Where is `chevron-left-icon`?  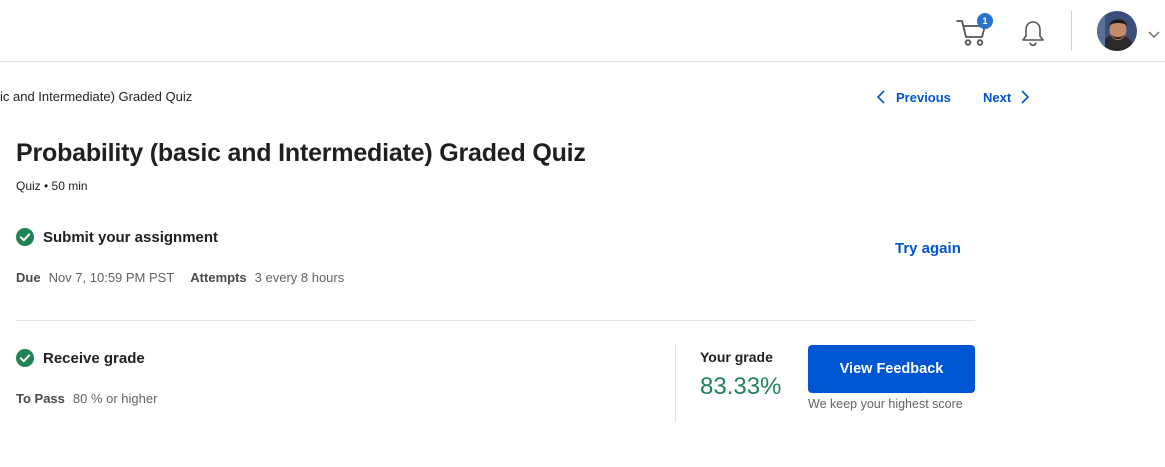
chevron-left-icon is located at coordinates (880, 97).